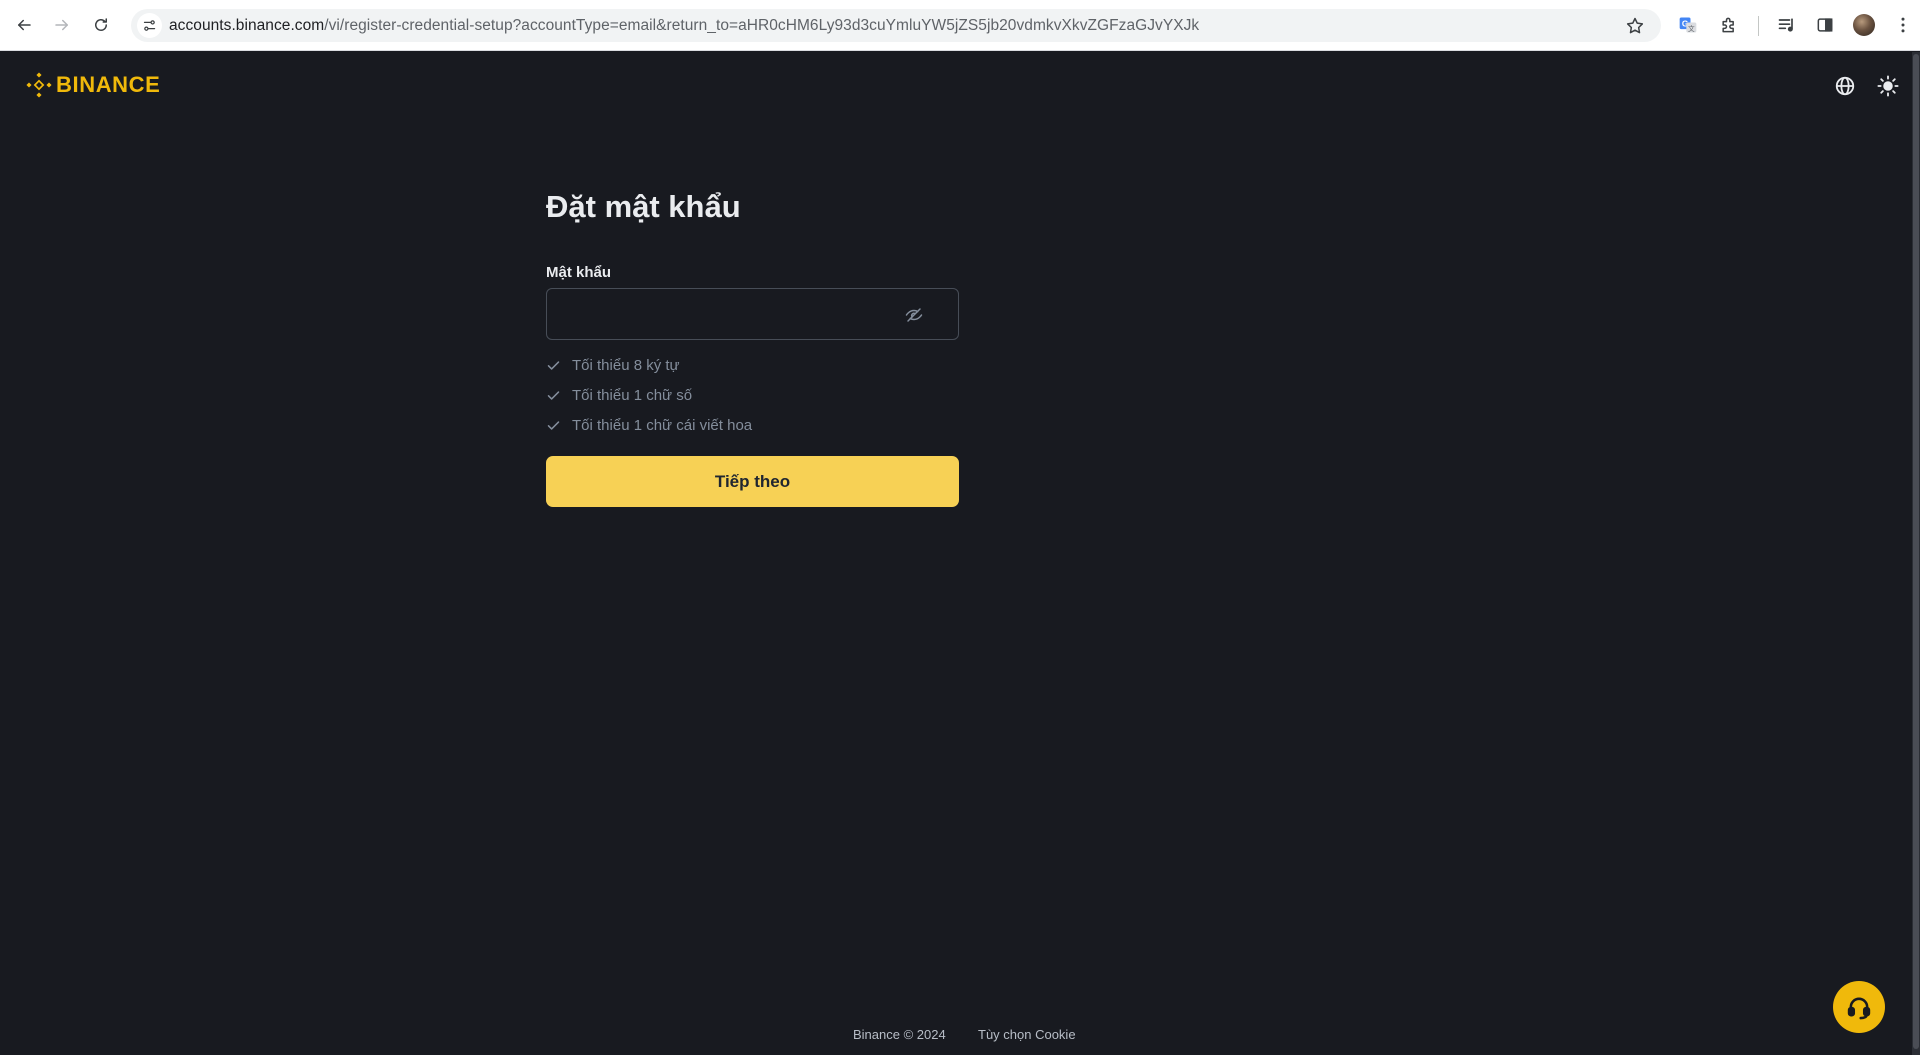 The image size is (1920, 1055). What do you see at coordinates (247, 25) in the screenshot?
I see `url-host: accounts.binance.com` at bounding box center [247, 25].